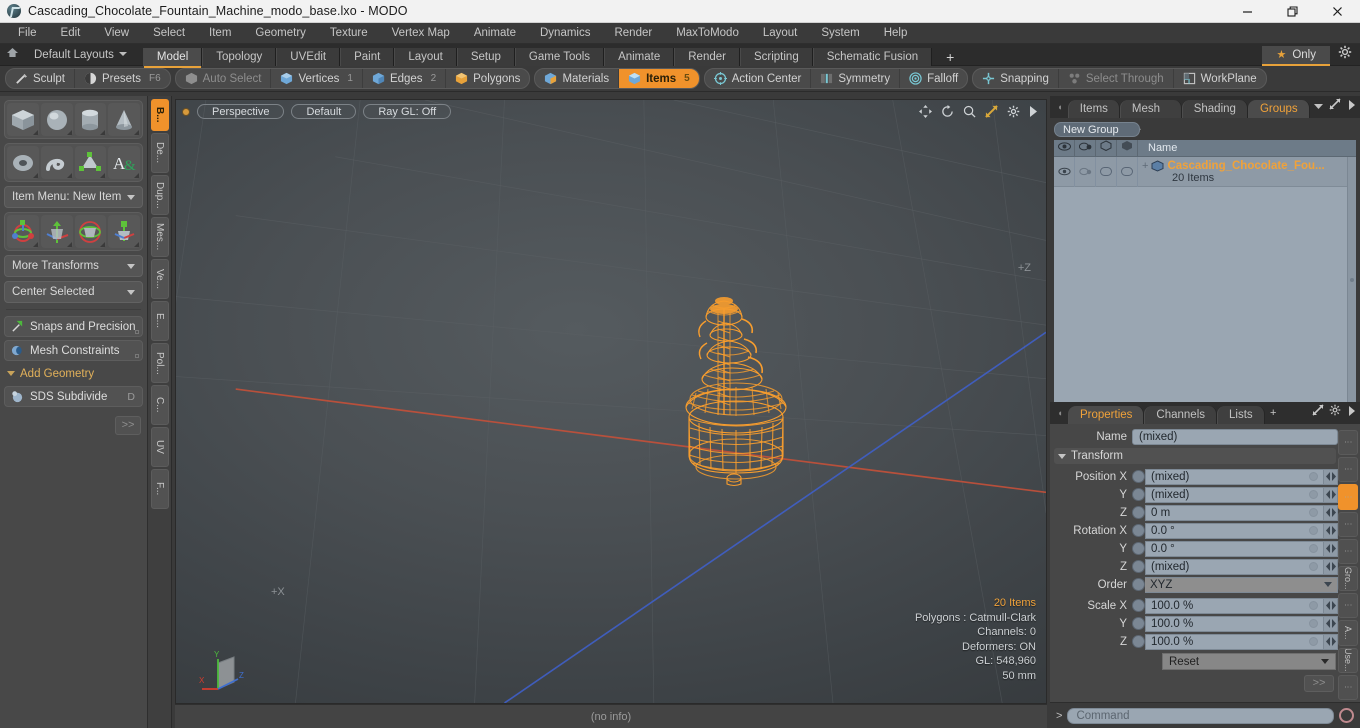 Image resolution: width=1360 pixels, height=728 pixels. Describe the element at coordinates (659, 78) in the screenshot. I see `toolbar-button-items: Items 5` at that location.